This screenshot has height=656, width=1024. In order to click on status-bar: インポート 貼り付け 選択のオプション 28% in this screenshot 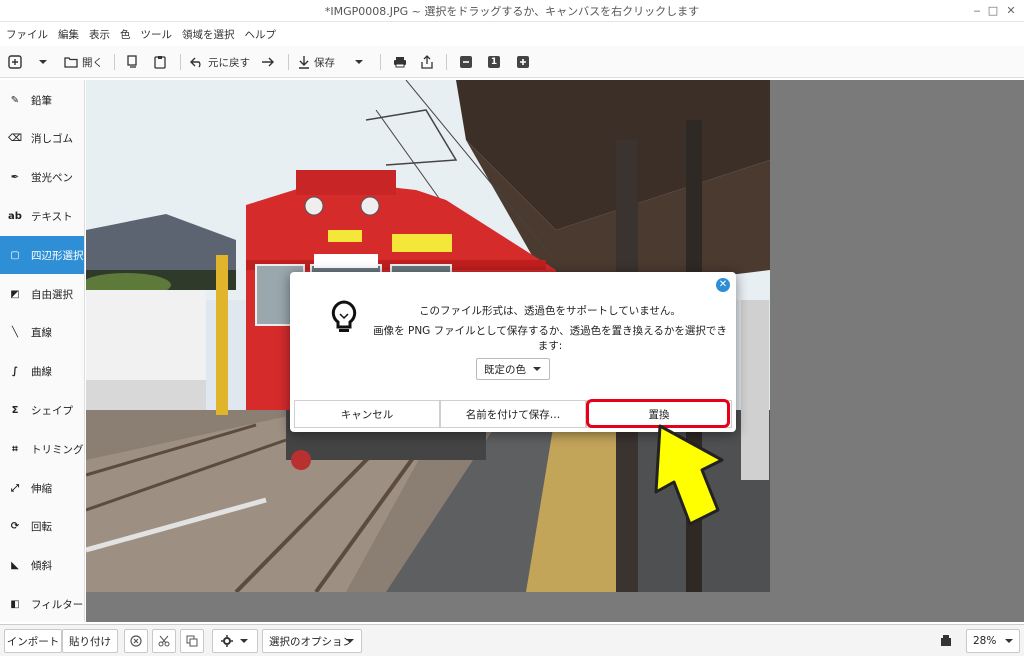, I will do `click(512, 640)`.